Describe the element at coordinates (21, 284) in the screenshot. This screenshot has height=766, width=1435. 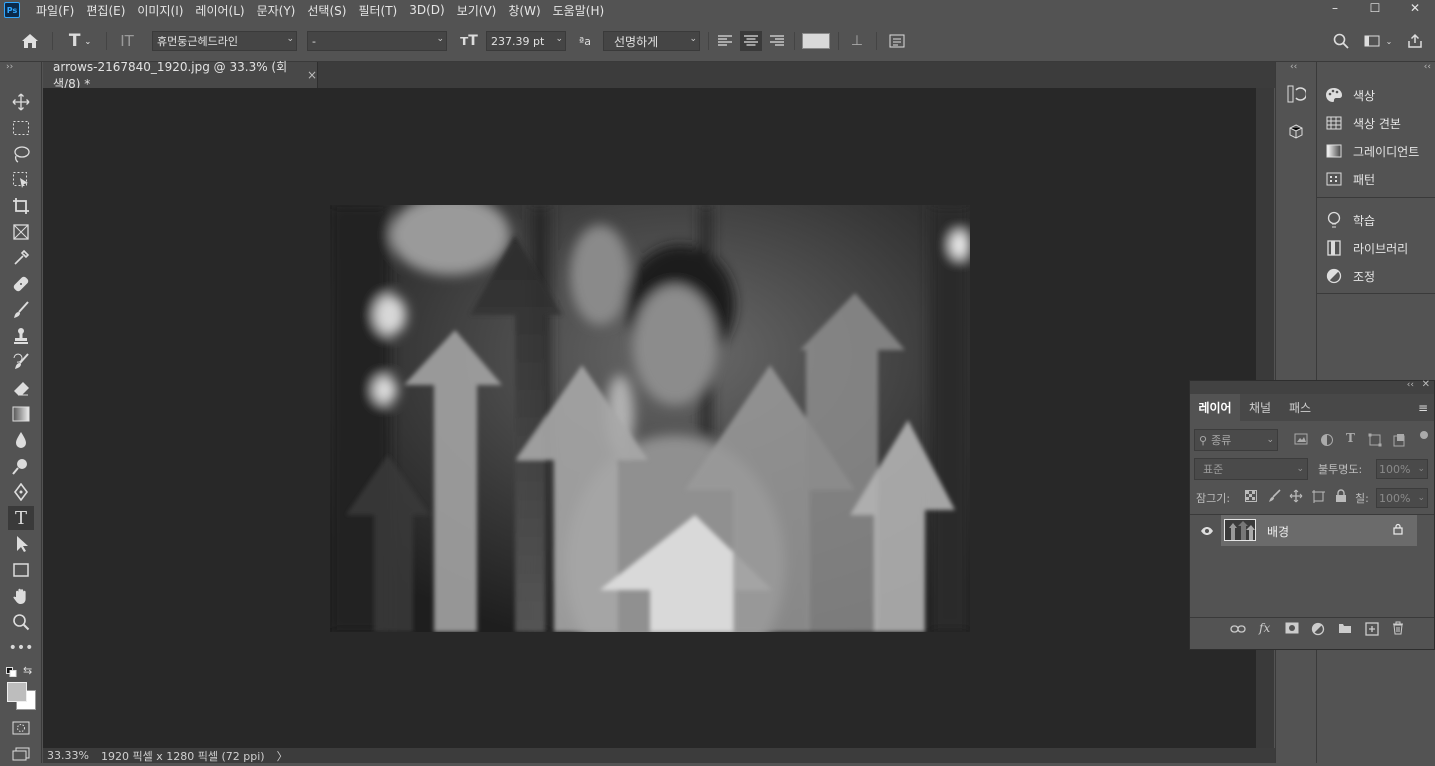
I see `healing-brush-tool-icon` at that location.